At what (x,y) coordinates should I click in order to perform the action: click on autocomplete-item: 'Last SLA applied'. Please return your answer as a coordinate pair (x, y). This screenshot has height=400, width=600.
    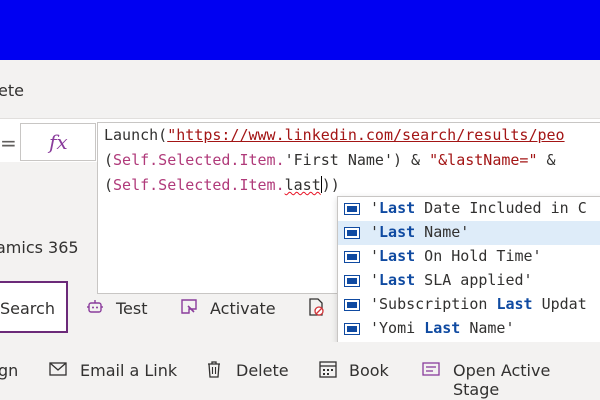
    Looking at the image, I should click on (469, 281).